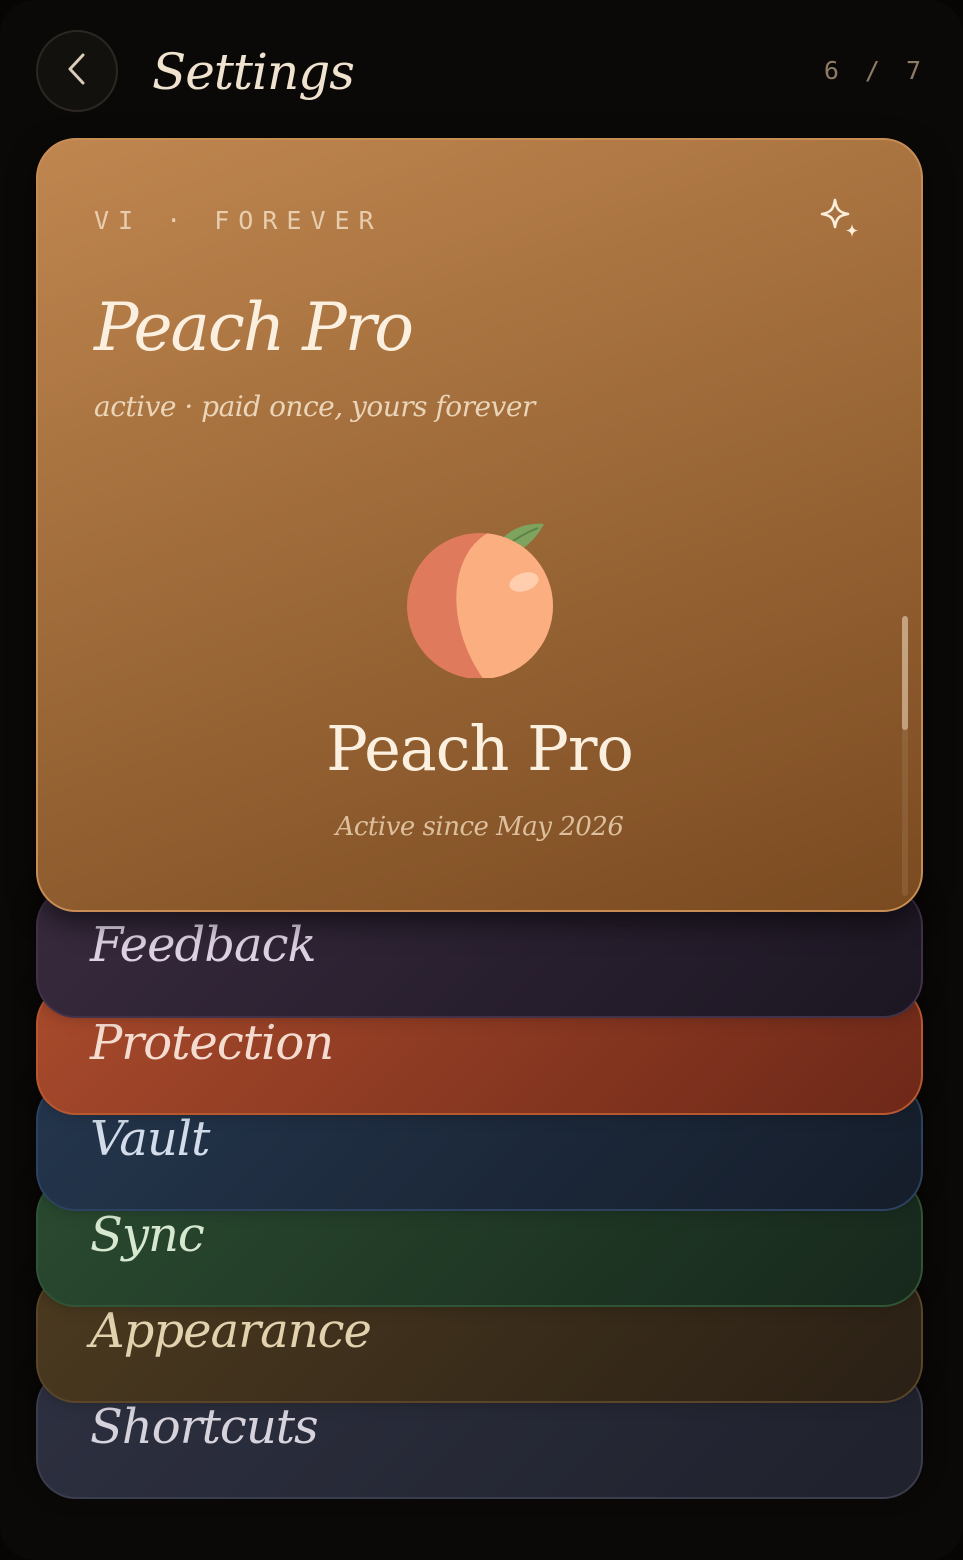 Image resolution: width=963 pixels, height=1560 pixels. Describe the element at coordinates (212, 1043) in the screenshot. I see `card-label-protection: Protection` at that location.